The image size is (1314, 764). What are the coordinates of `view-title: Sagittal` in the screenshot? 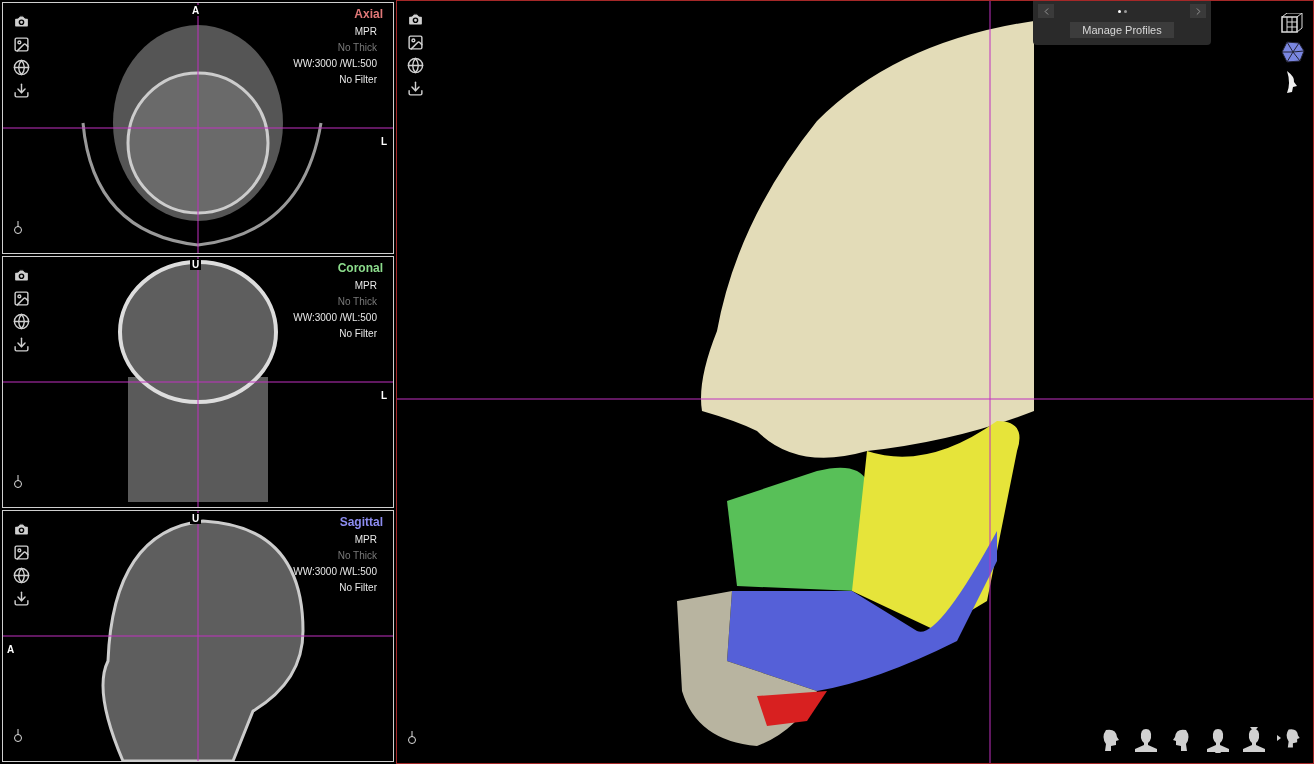 It's located at (361, 522).